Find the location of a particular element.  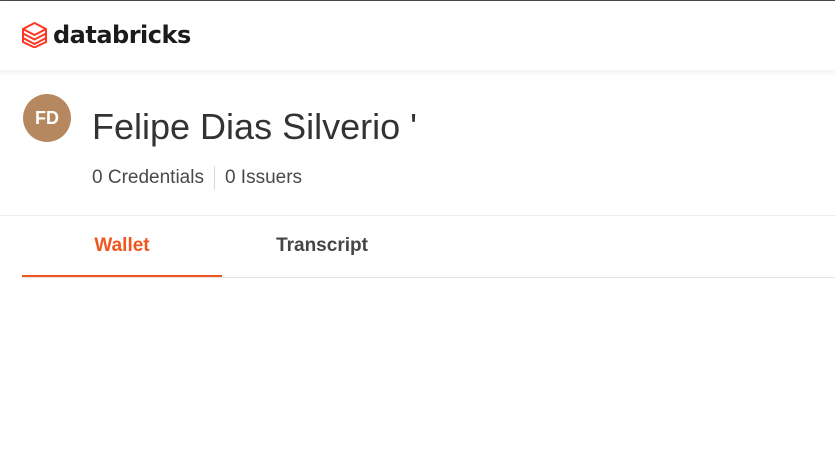

stats-divider is located at coordinates (214, 178).